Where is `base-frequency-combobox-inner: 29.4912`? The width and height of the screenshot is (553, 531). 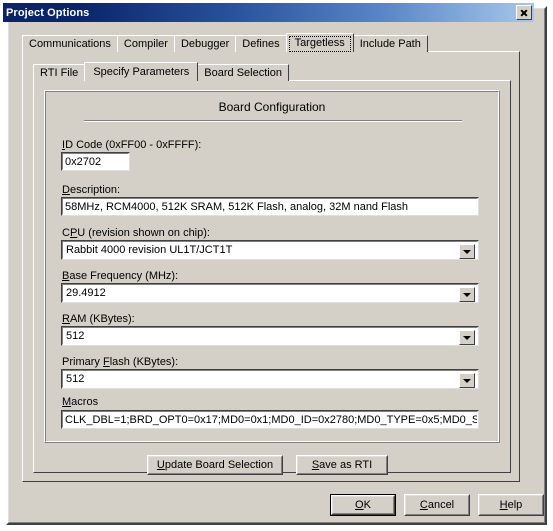 base-frequency-combobox-inner: 29.4912 is located at coordinates (270, 293).